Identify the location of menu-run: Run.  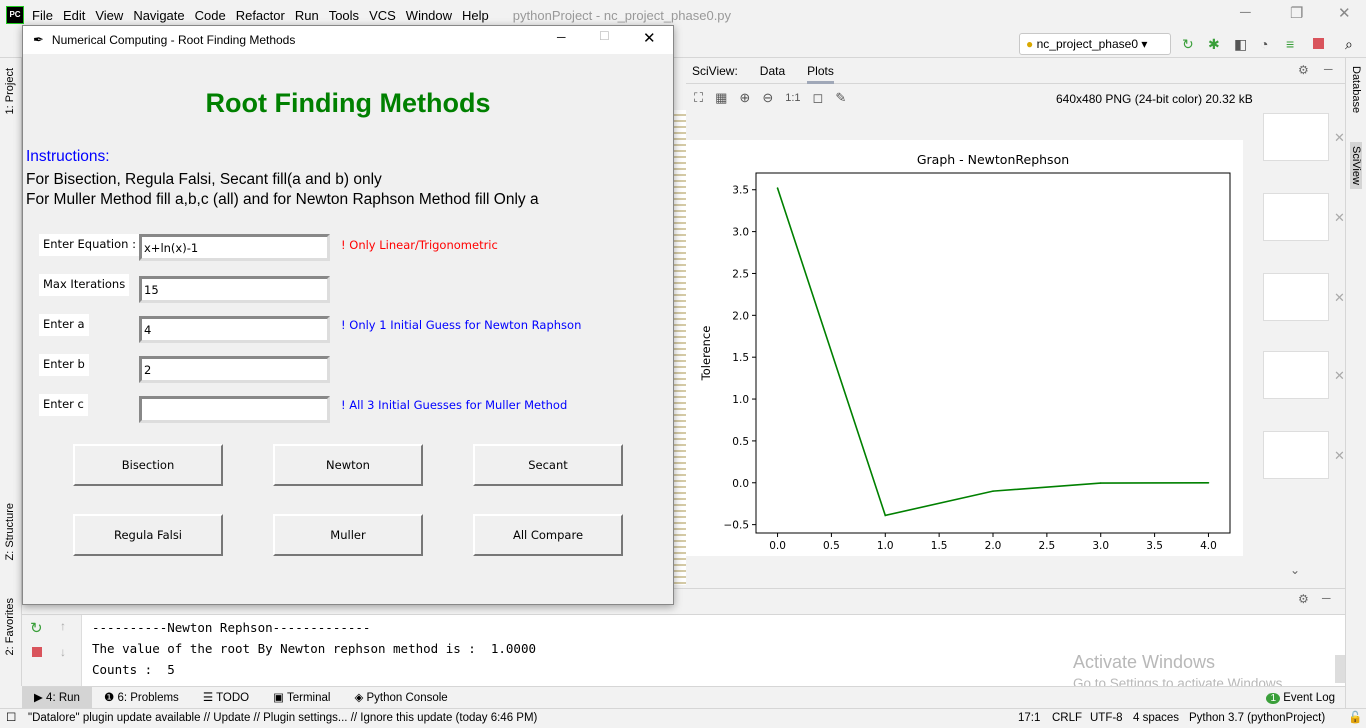
(307, 15).